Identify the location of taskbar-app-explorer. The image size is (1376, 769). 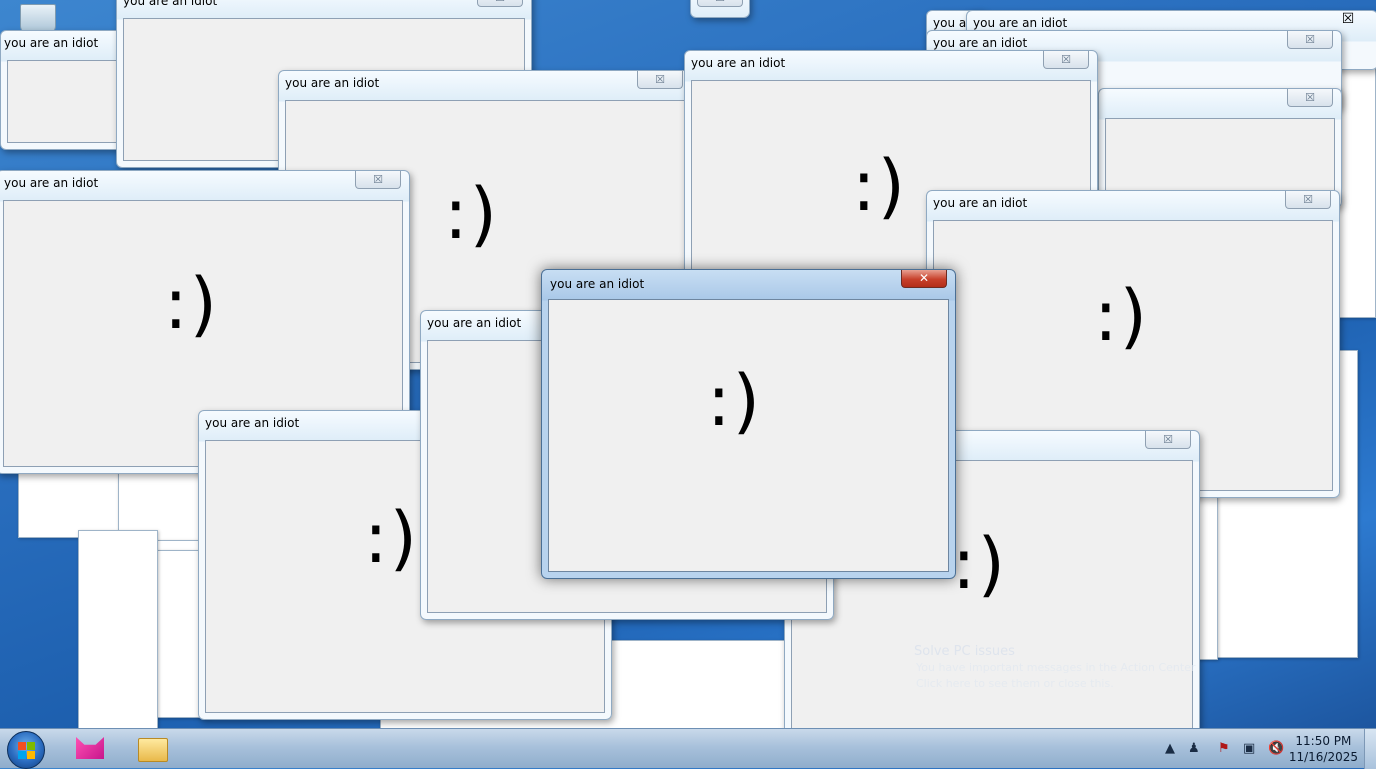
(152, 749).